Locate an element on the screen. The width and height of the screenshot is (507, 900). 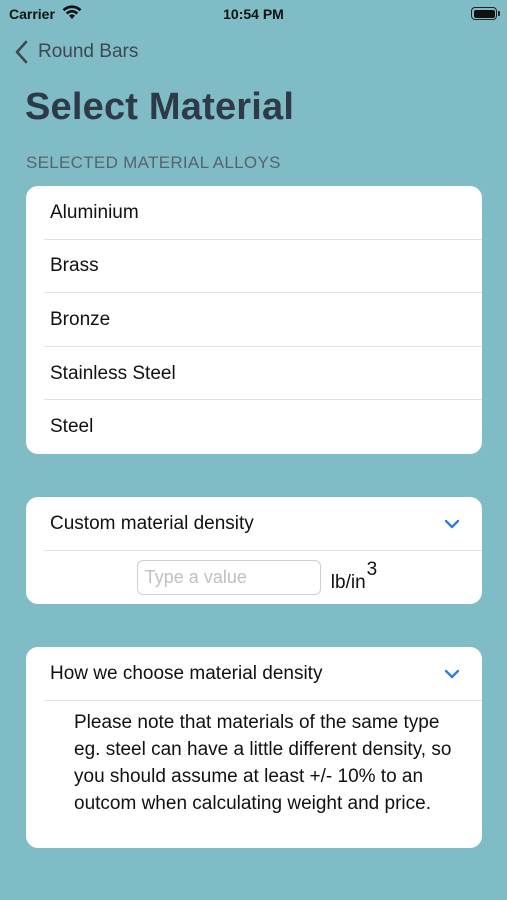
battery-level is located at coordinates (484, 13).